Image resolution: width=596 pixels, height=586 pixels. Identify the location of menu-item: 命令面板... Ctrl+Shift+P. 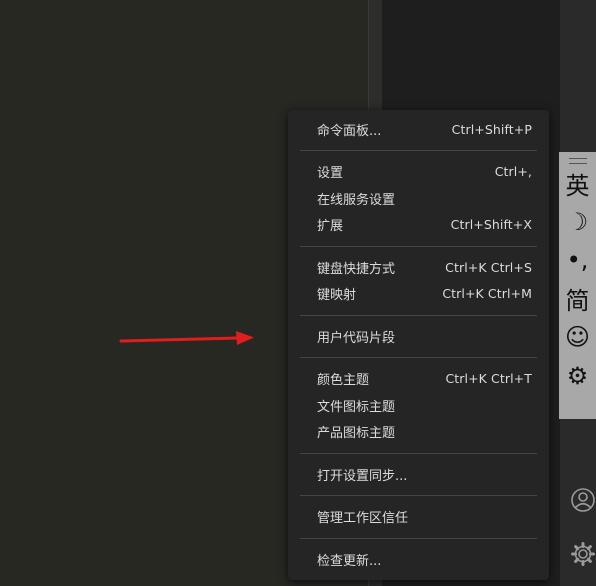
(418, 129).